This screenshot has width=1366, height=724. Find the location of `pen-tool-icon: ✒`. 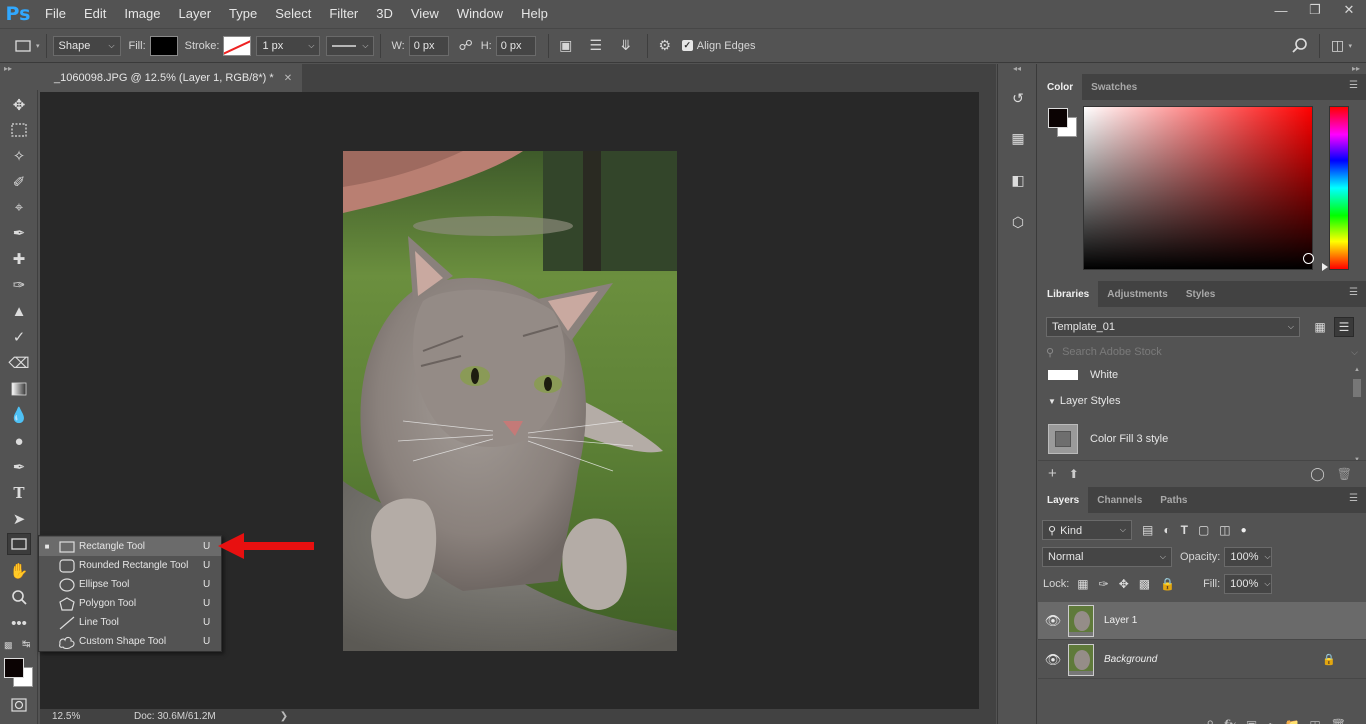

pen-tool-icon: ✒ is located at coordinates (19, 467).